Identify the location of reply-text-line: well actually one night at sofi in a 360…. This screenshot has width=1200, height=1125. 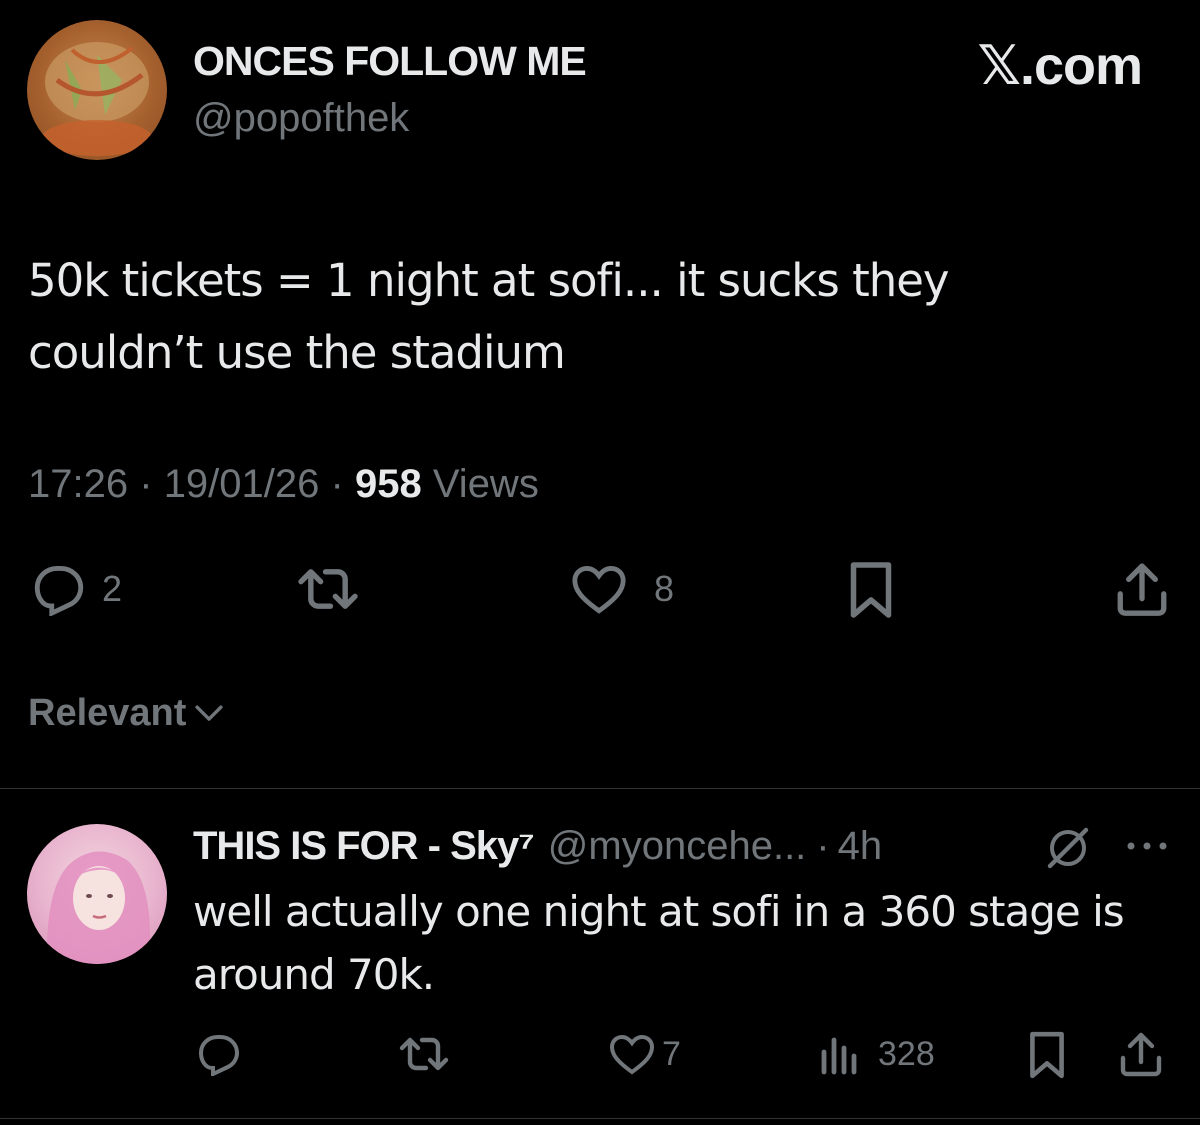
(659, 911).